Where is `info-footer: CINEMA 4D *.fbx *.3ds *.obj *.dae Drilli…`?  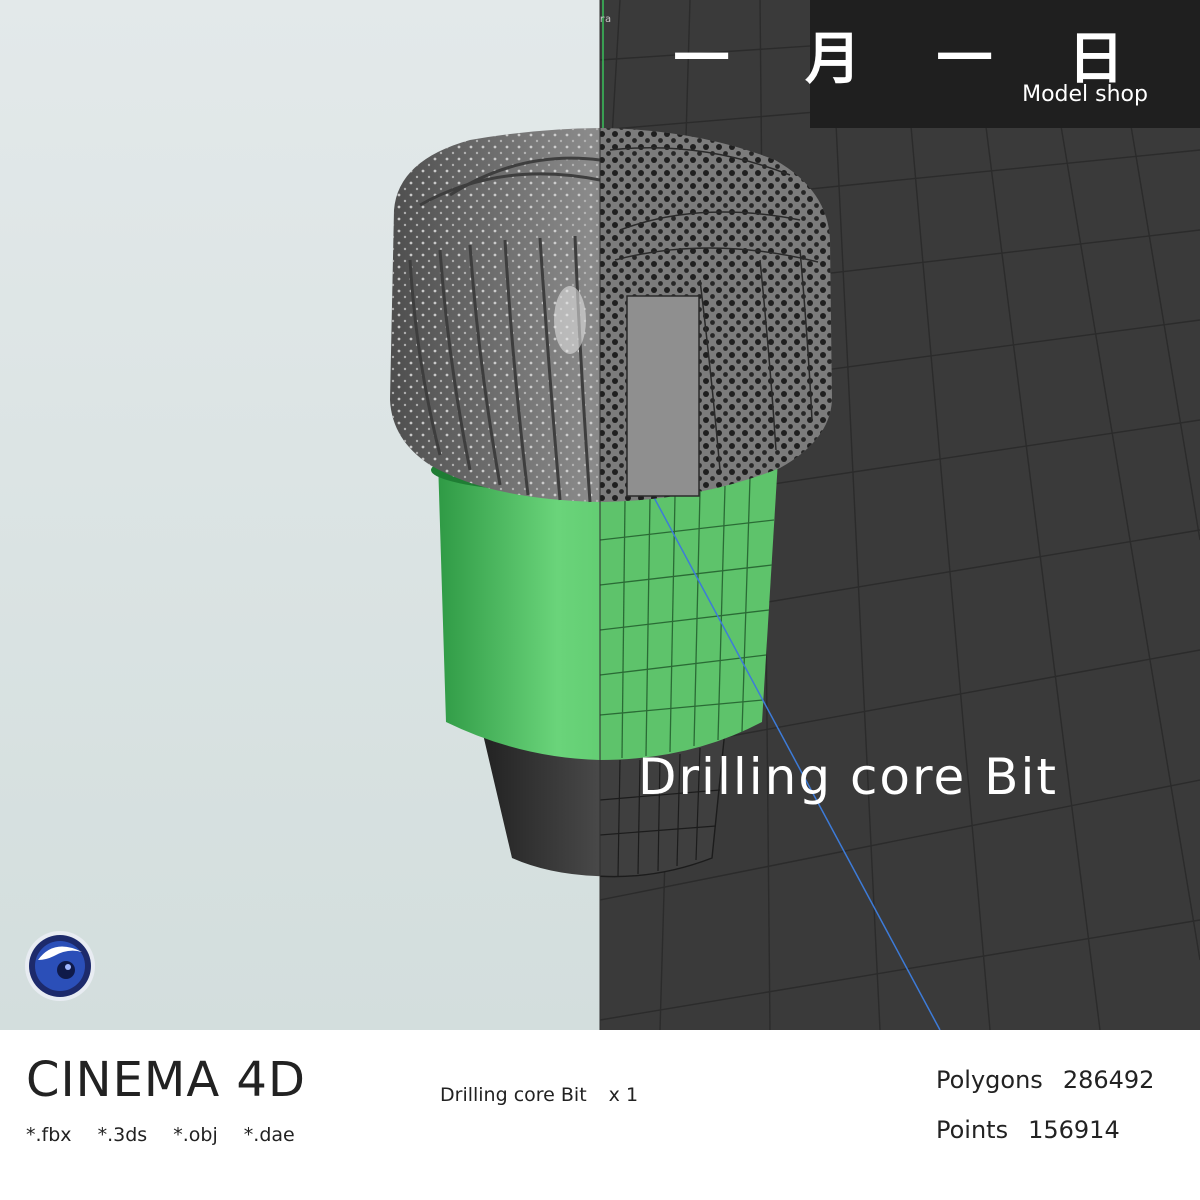 info-footer: CINEMA 4D *.fbx *.3ds *.obj *.dae Drilli… is located at coordinates (600, 1115).